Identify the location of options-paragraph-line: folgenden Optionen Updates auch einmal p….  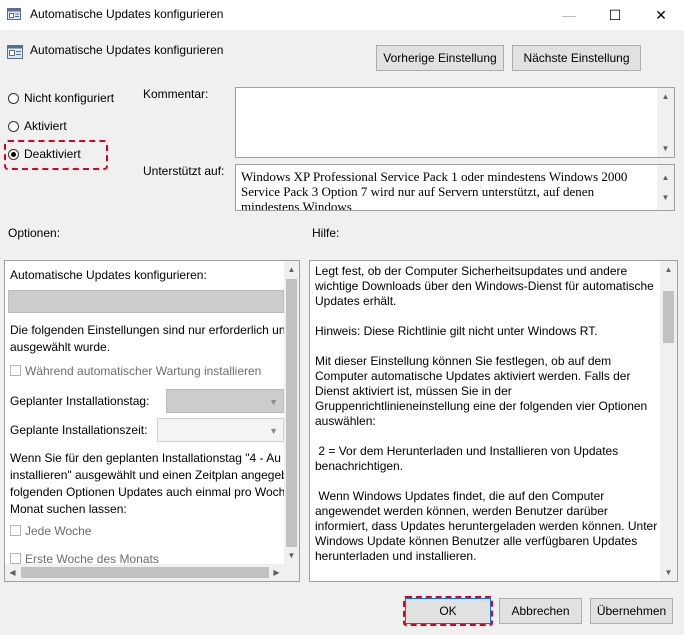
(147, 492).